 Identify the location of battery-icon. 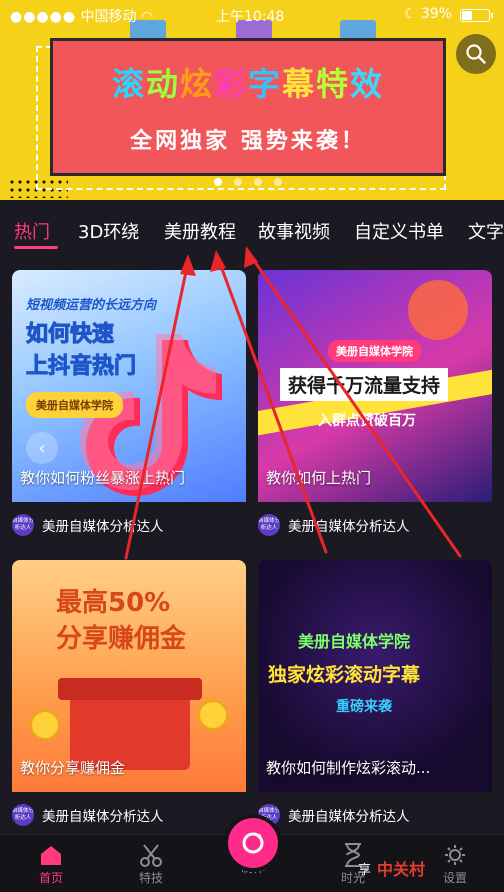
(476, 15).